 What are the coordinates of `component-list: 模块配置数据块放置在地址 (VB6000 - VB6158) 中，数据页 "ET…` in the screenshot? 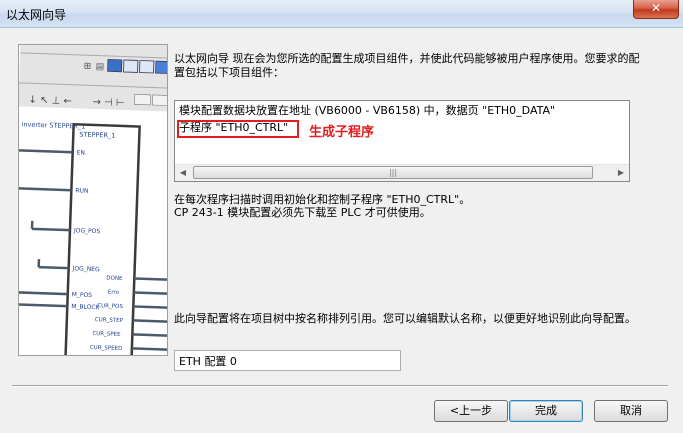 It's located at (402, 141).